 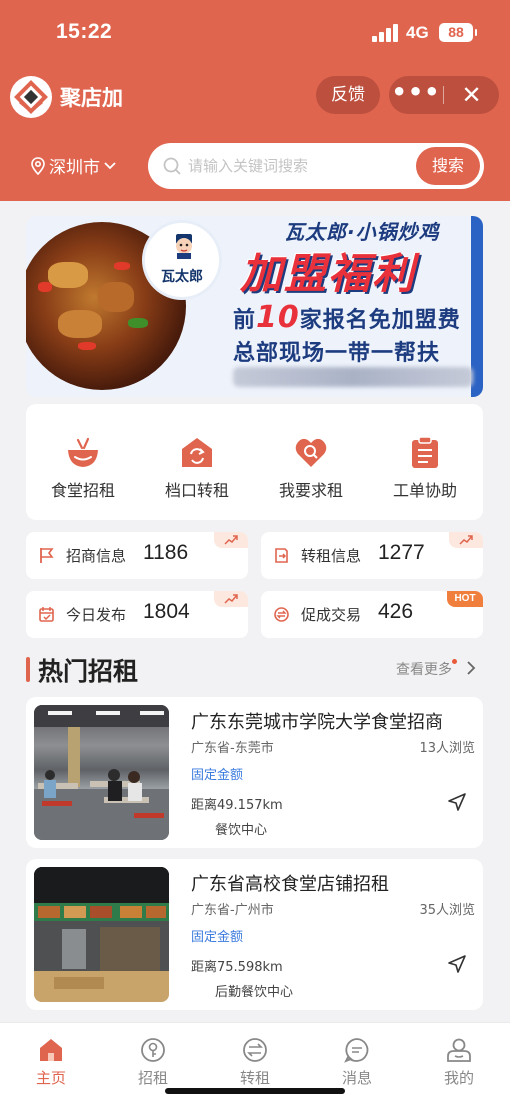 I want to click on new-dot-indicator, so click(x=454, y=661).